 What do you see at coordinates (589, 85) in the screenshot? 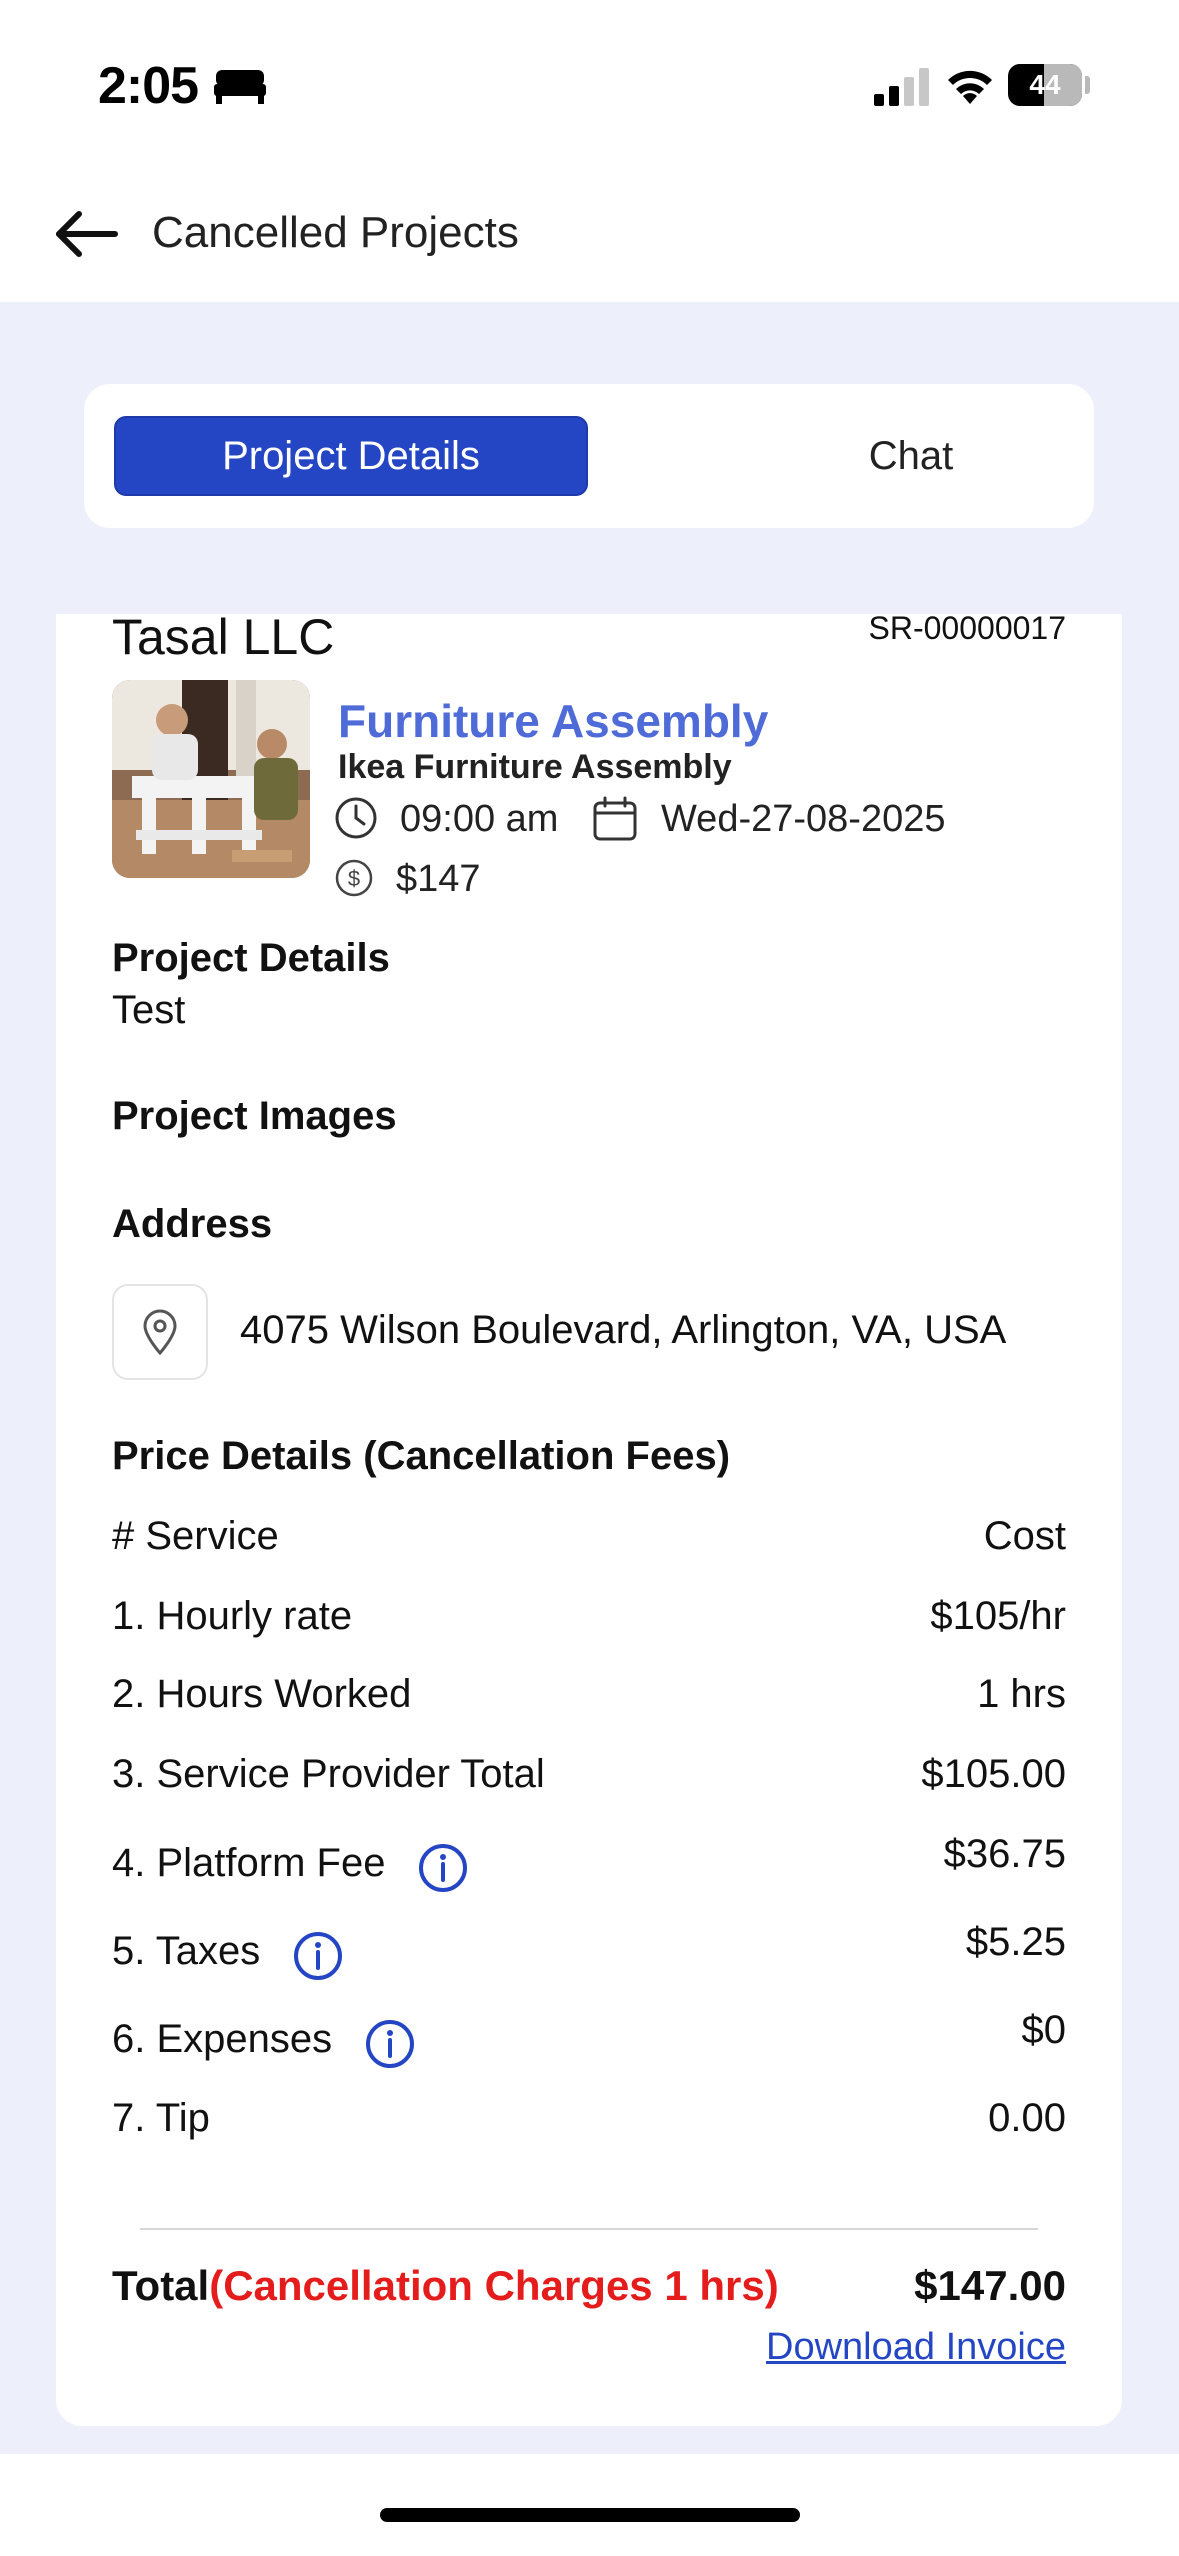
I see `status-bar: 2:05 44` at bounding box center [589, 85].